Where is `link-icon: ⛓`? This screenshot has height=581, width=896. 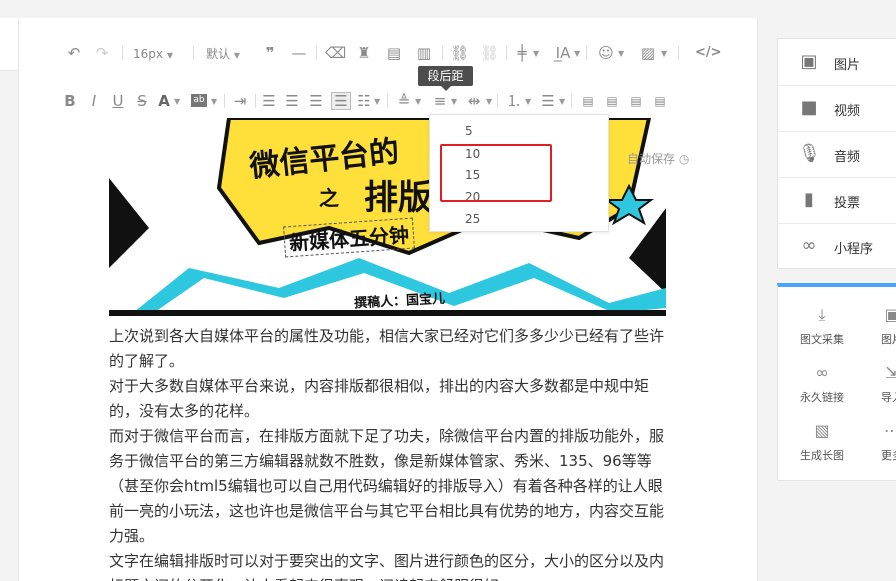
link-icon: ⛓ is located at coordinates (459, 53).